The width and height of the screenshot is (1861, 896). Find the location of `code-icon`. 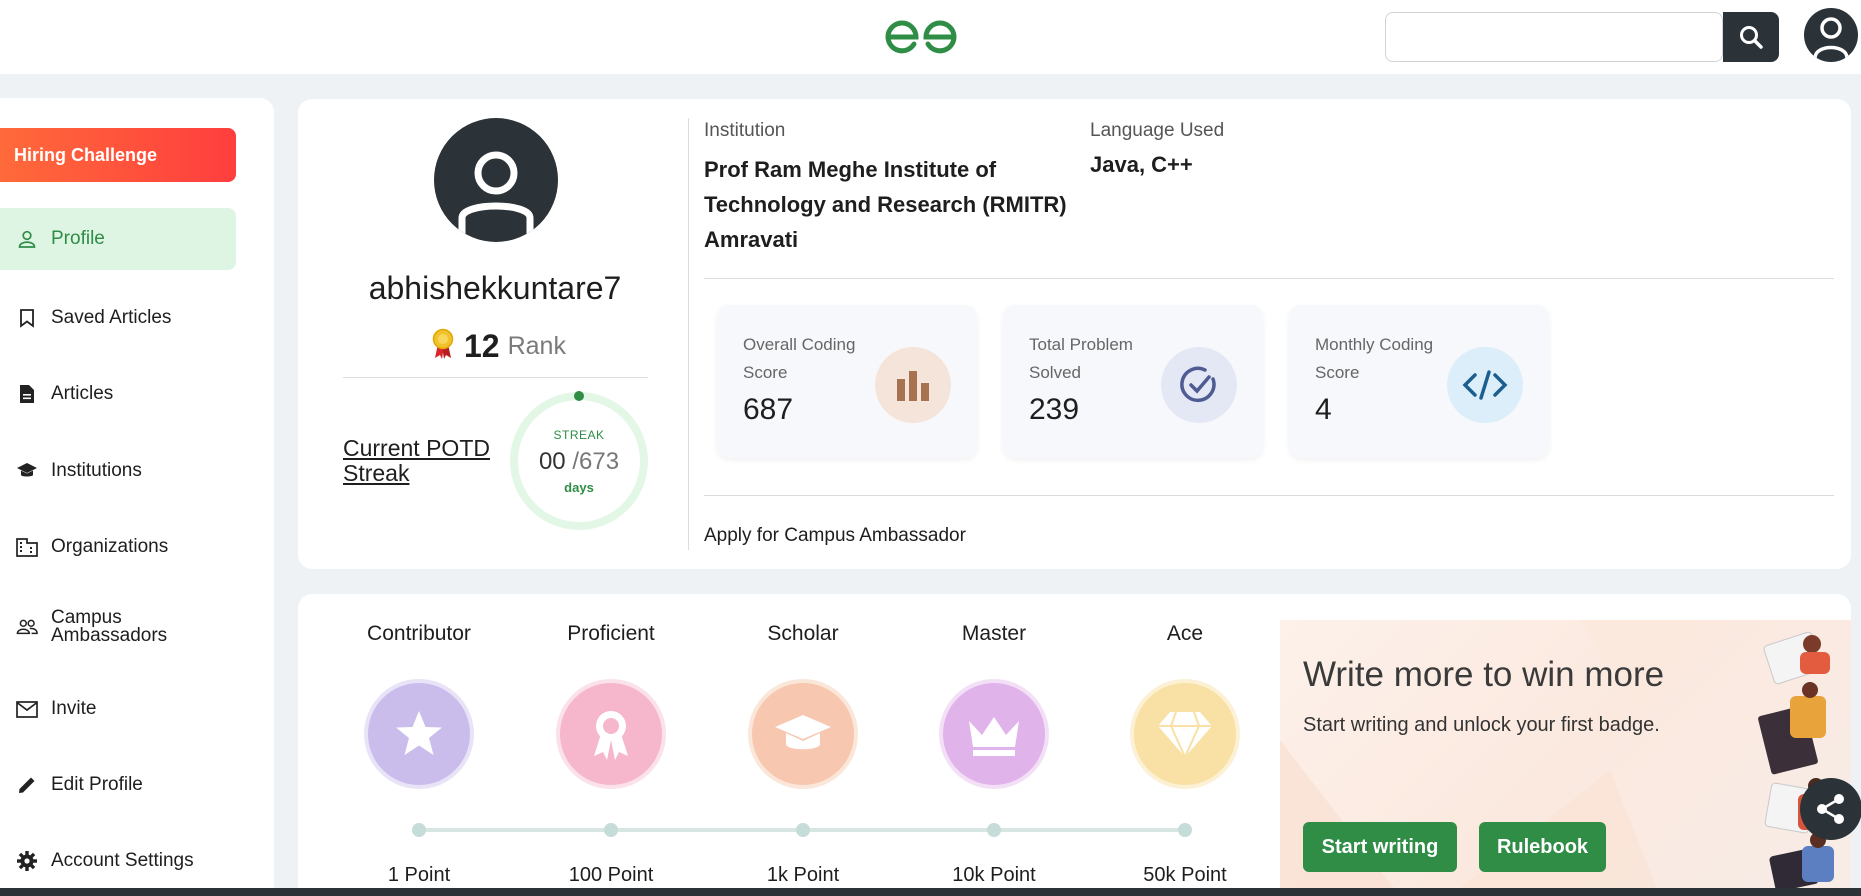

code-icon is located at coordinates (1485, 385).